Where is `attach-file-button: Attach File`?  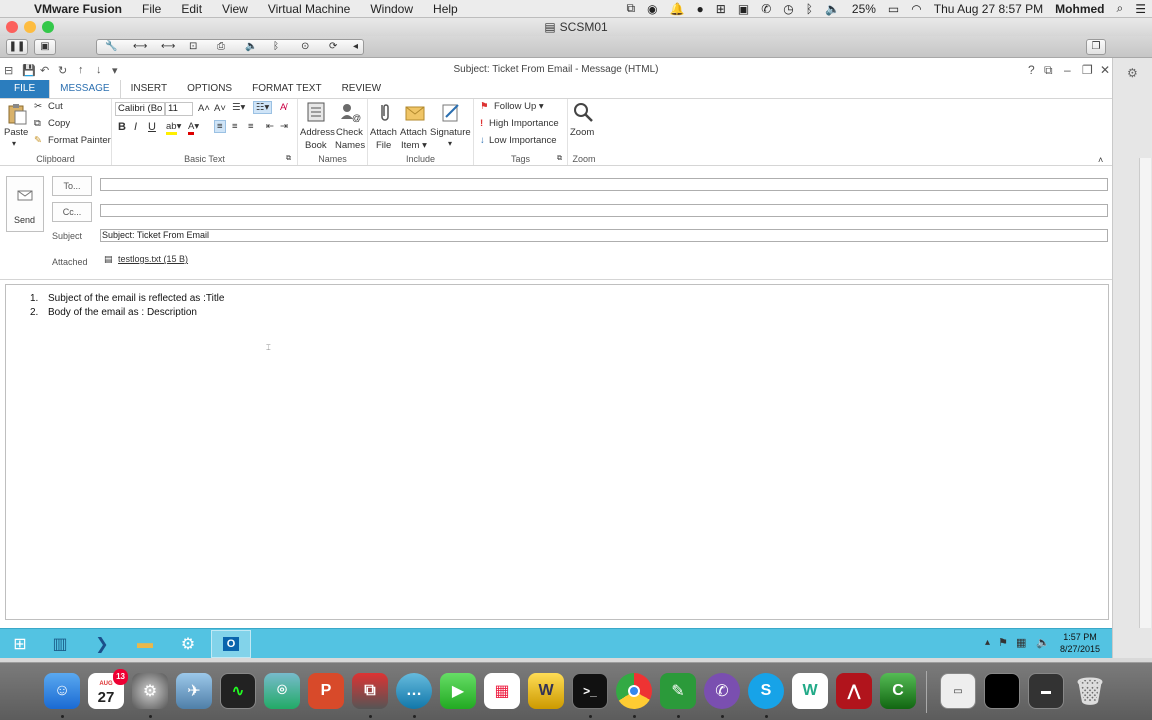
attach-file-button: Attach File is located at coordinates (384, 126).